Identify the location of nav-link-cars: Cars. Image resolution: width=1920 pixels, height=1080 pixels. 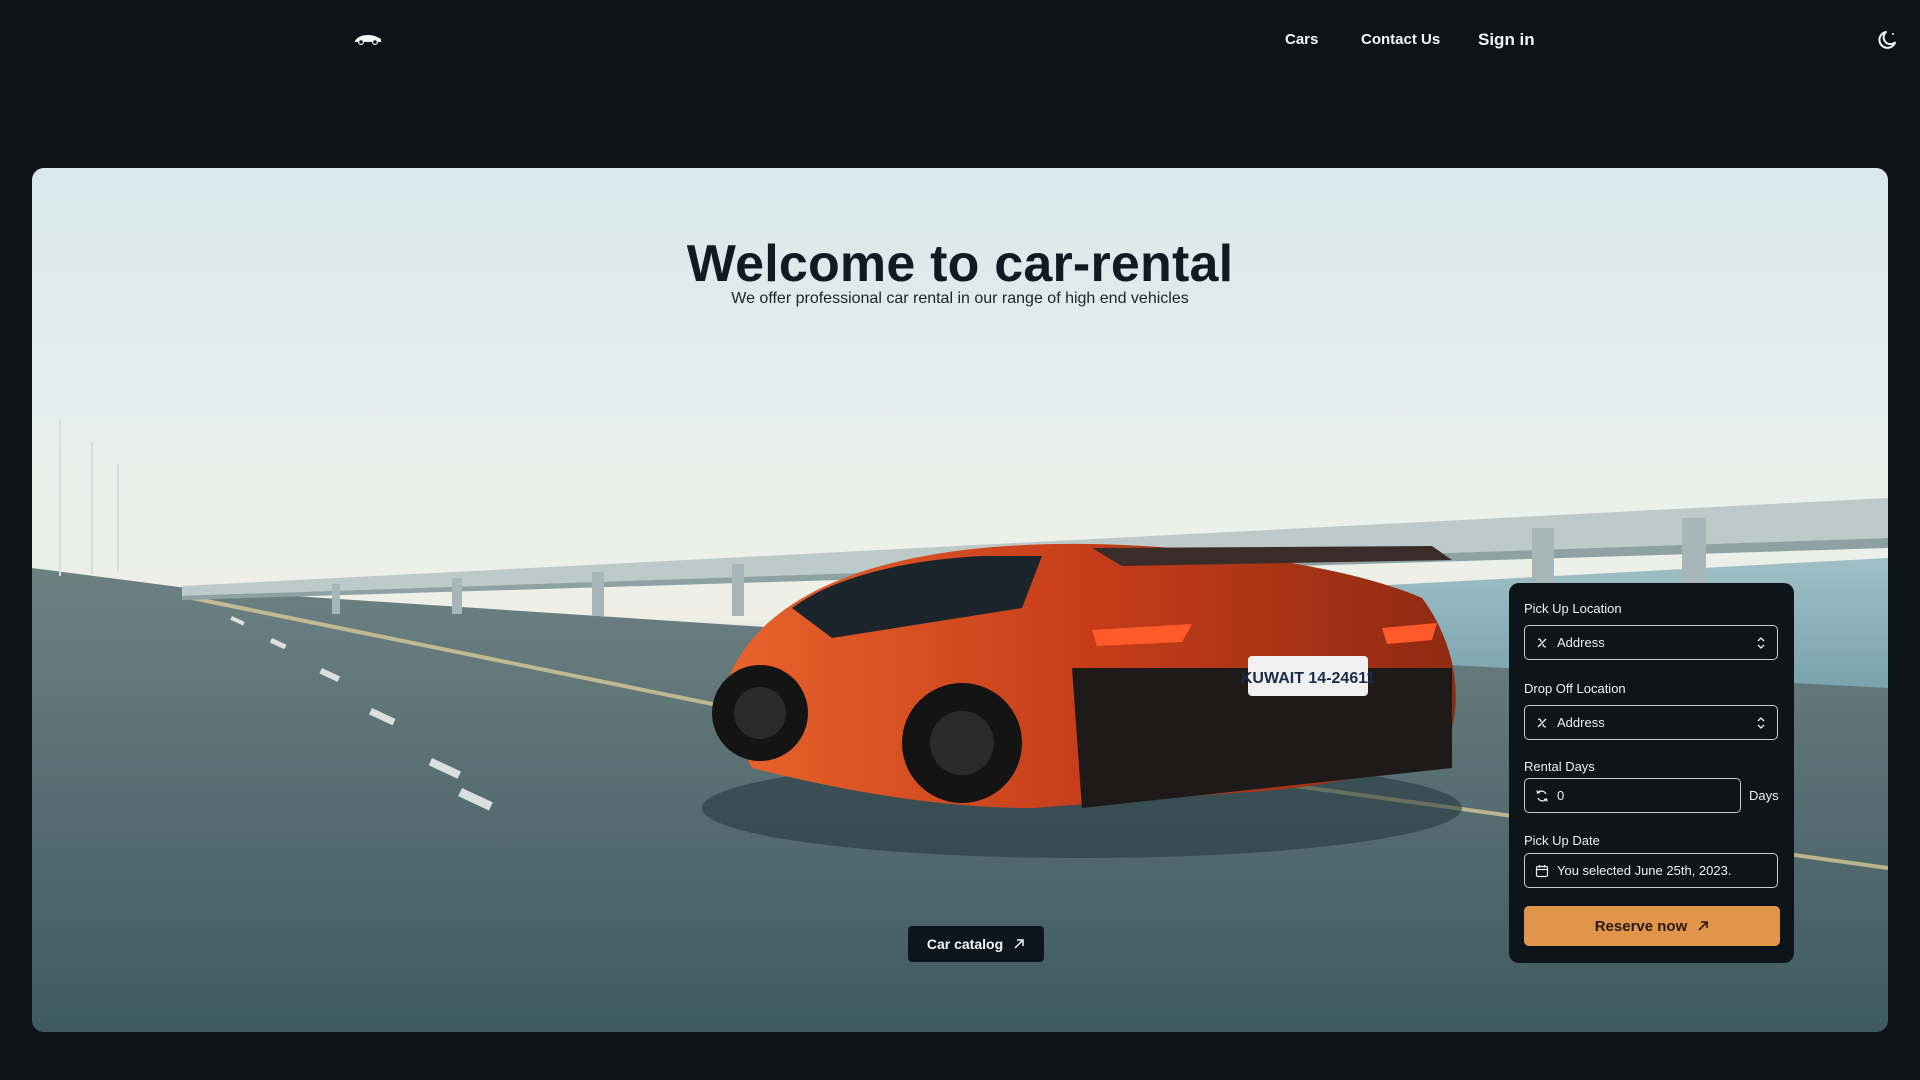
(1301, 39).